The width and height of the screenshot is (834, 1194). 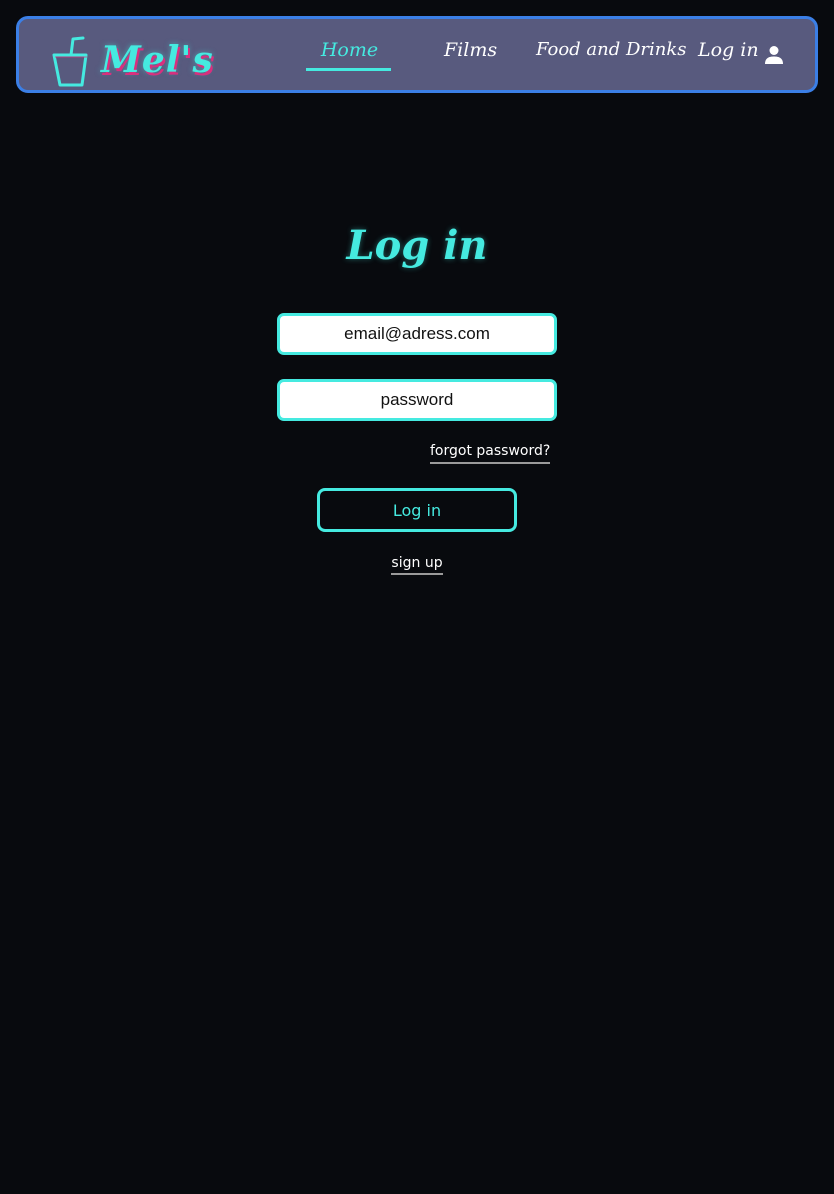 I want to click on password-field, so click(x=417, y=400).